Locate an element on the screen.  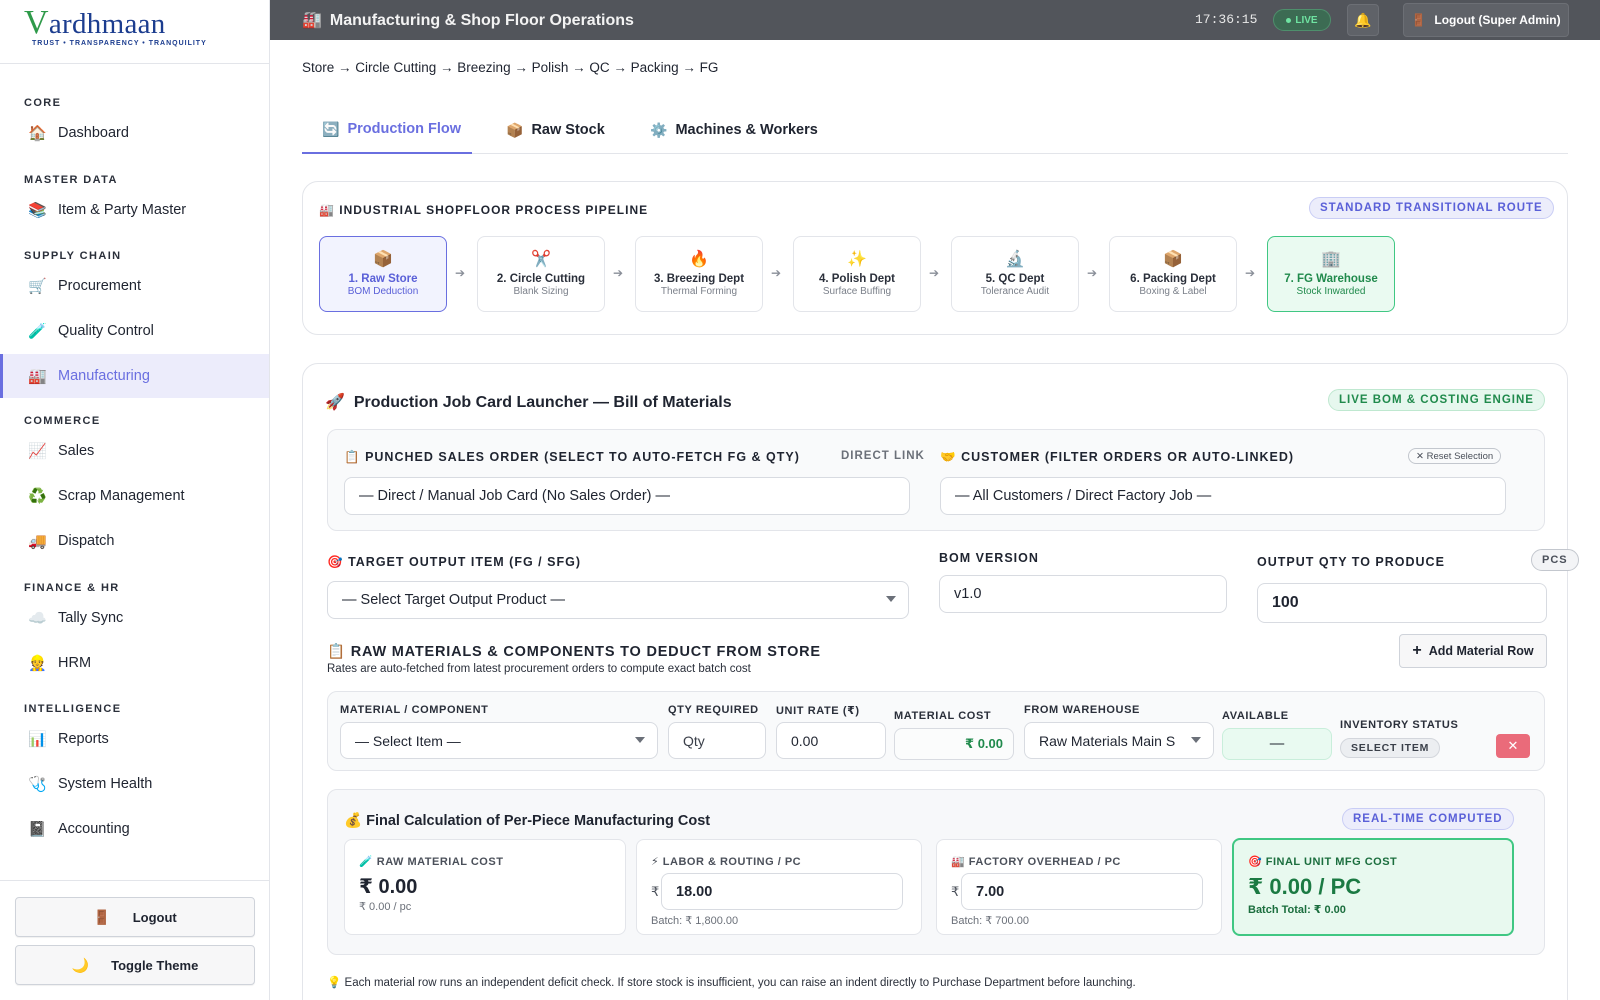
sidebar-item-dashboard: 🏠 Dashboard is located at coordinates (134, 133).